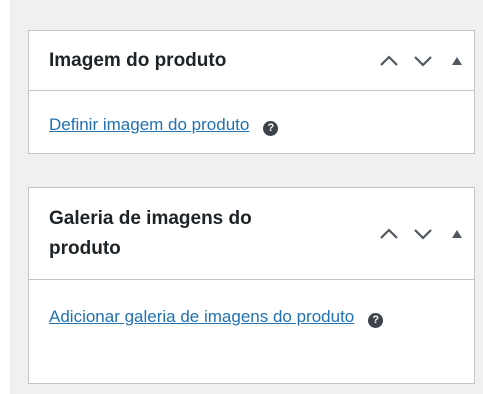 The height and width of the screenshot is (394, 483). I want to click on add-gallery-images-link: Adicionar galeria de imagens do produto, so click(201, 316).